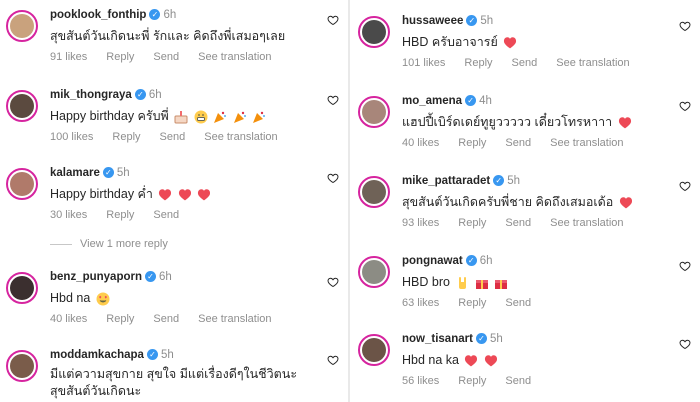 The image size is (700, 402). Describe the element at coordinates (239, 117) in the screenshot. I see `party-popper-icon` at that location.